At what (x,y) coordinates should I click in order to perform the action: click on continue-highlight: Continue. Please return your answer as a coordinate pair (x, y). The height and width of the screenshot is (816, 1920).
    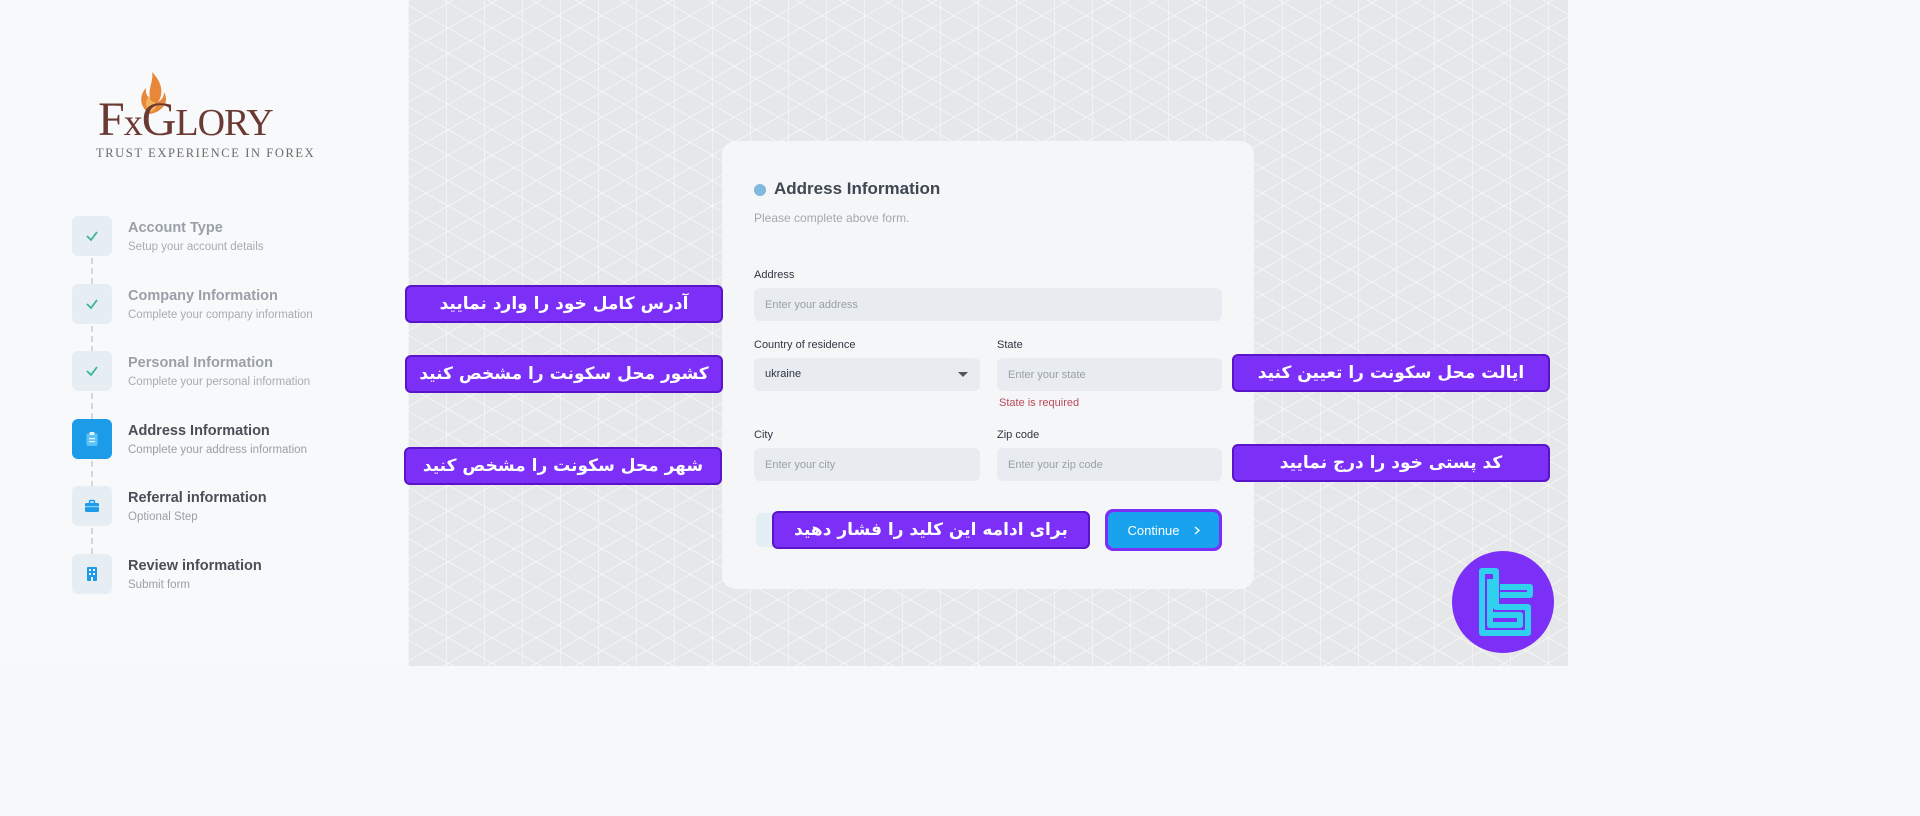
    Looking at the image, I should click on (1163, 530).